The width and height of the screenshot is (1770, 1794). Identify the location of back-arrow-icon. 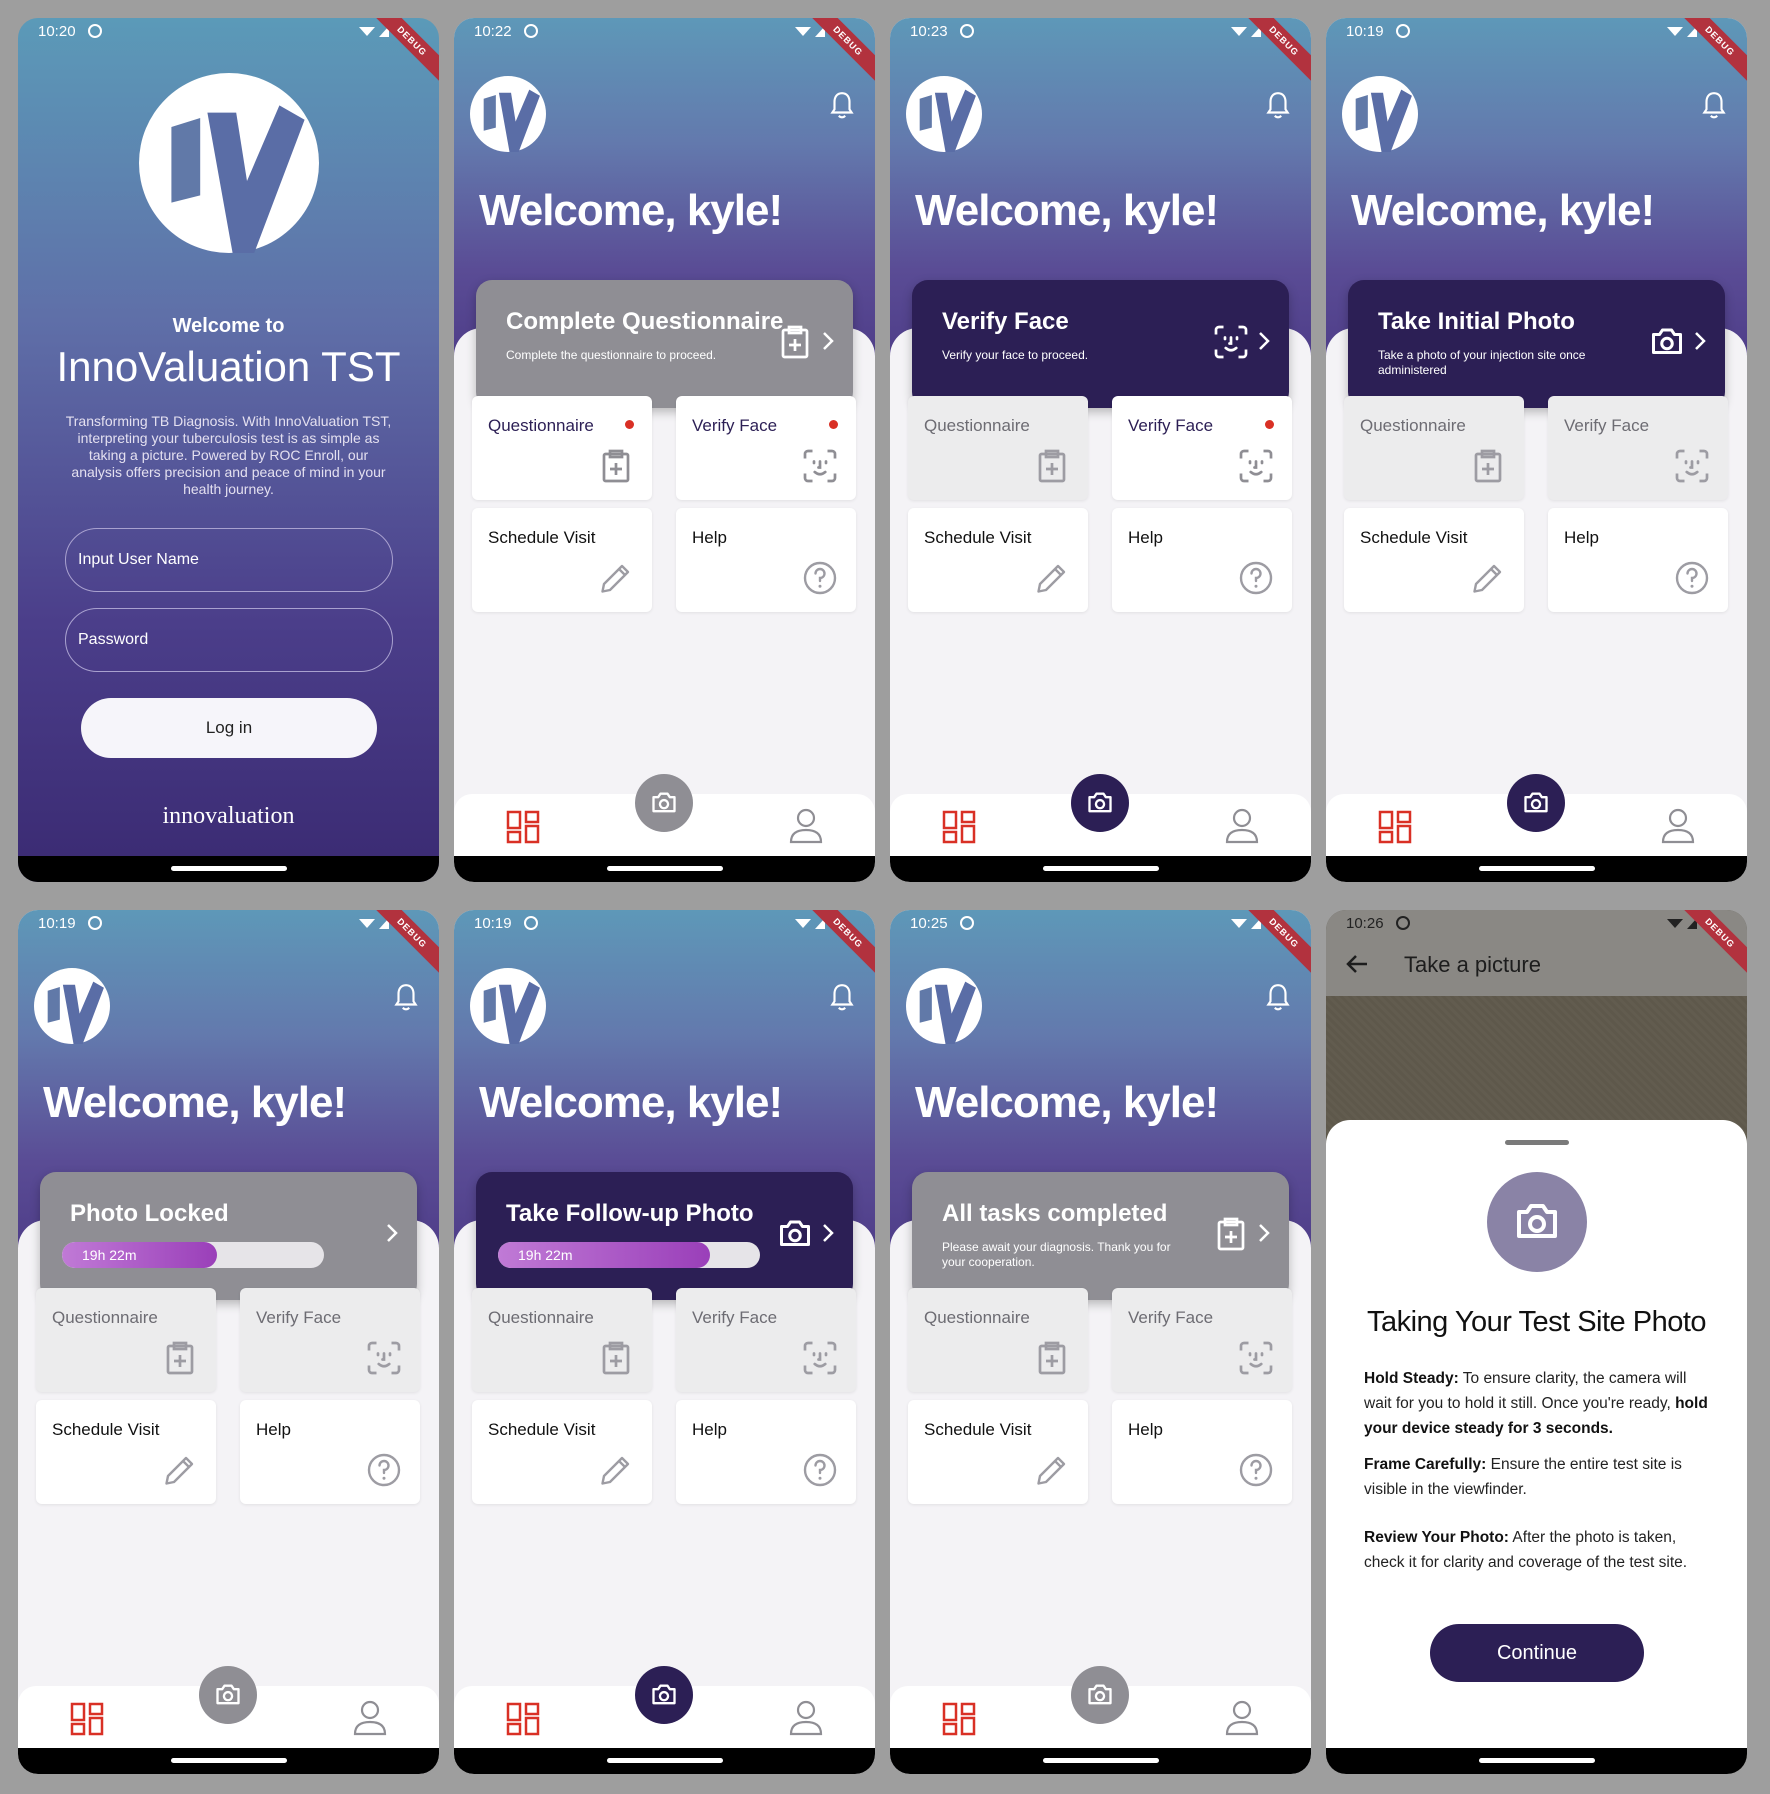
(1357, 964).